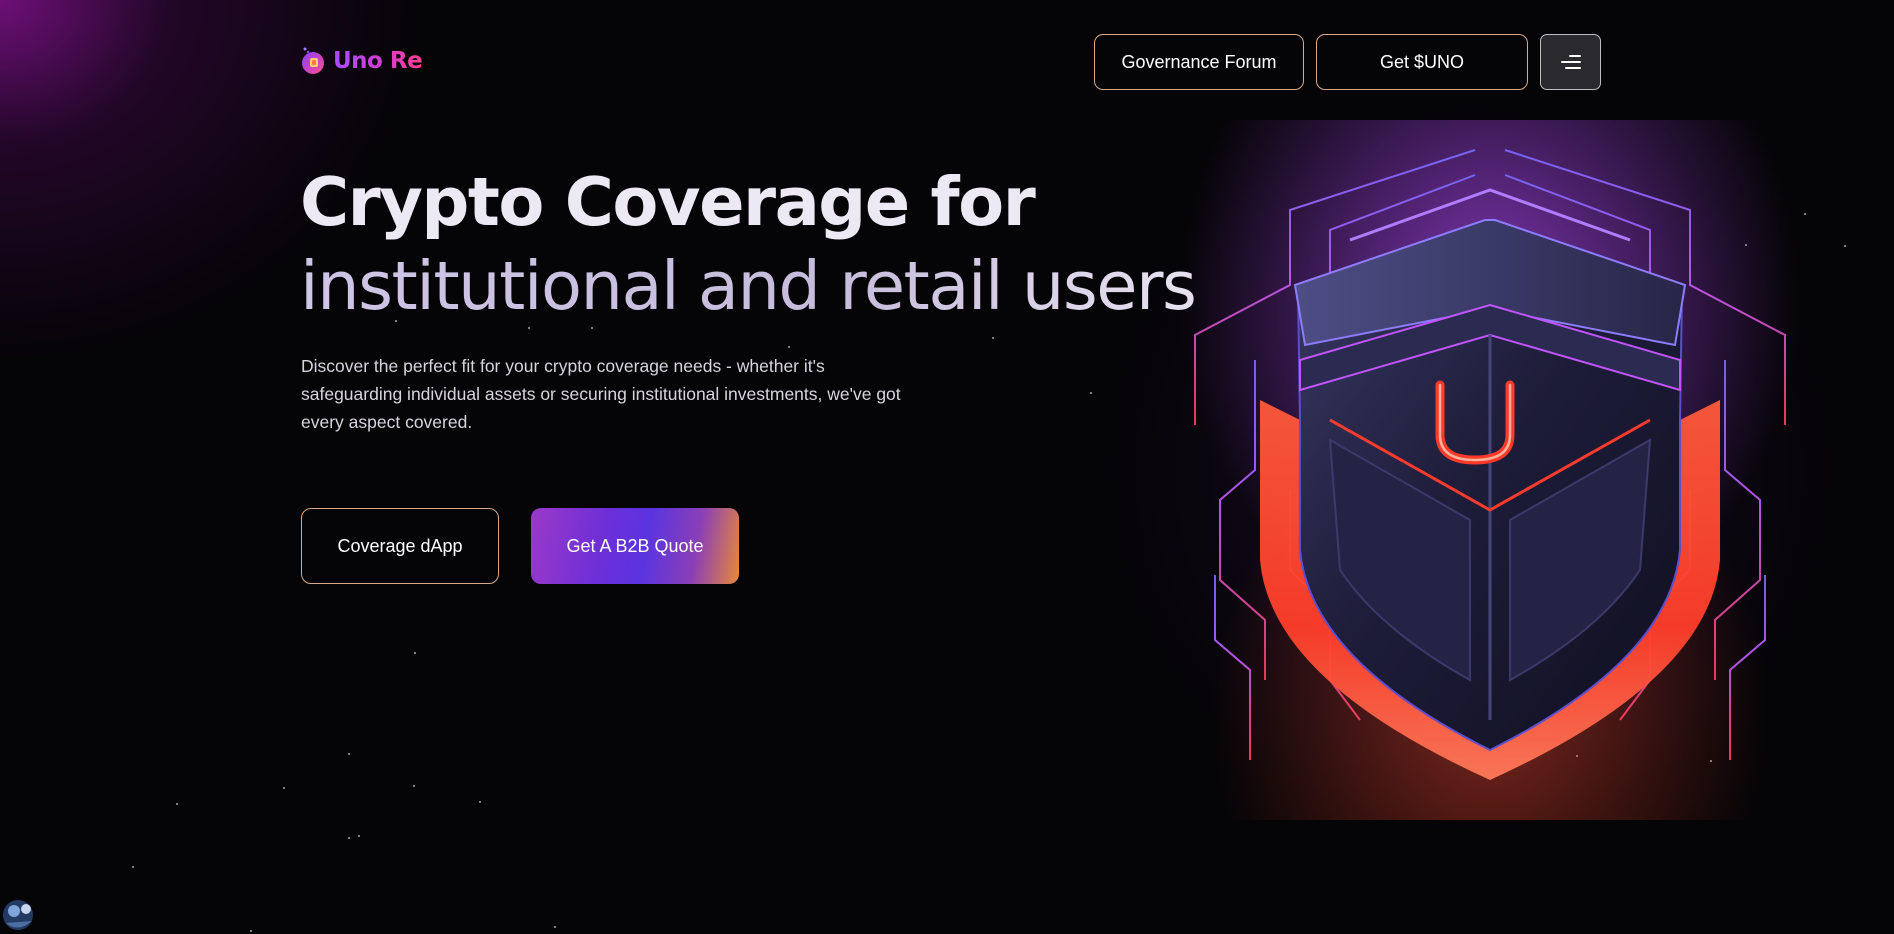  Describe the element at coordinates (635, 546) in the screenshot. I see `b2b-quote-button: Get A B2B Quote` at that location.